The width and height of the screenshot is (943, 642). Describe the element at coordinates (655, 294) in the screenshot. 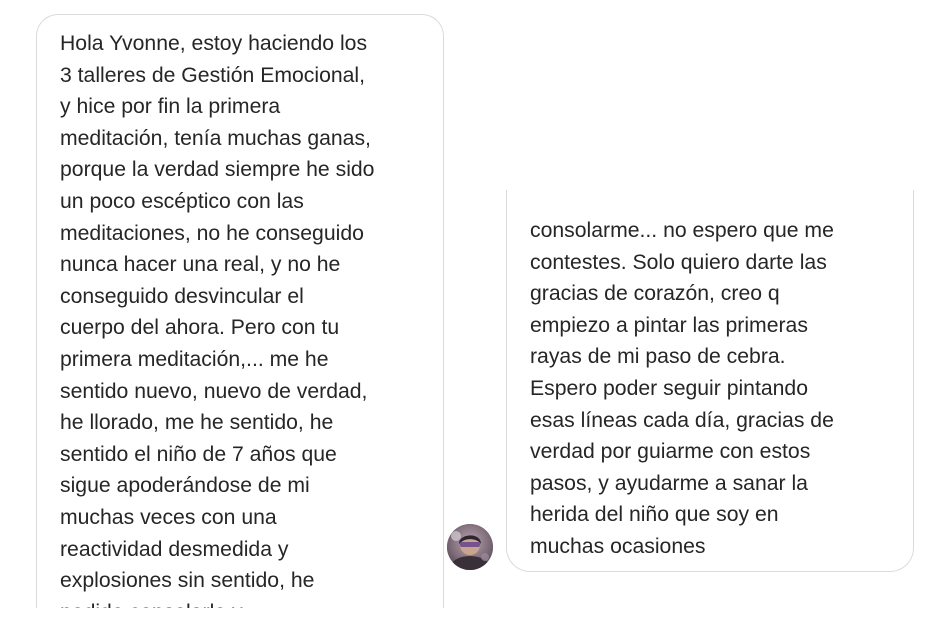

I see `message-line: gracias de corazón, creo q` at that location.